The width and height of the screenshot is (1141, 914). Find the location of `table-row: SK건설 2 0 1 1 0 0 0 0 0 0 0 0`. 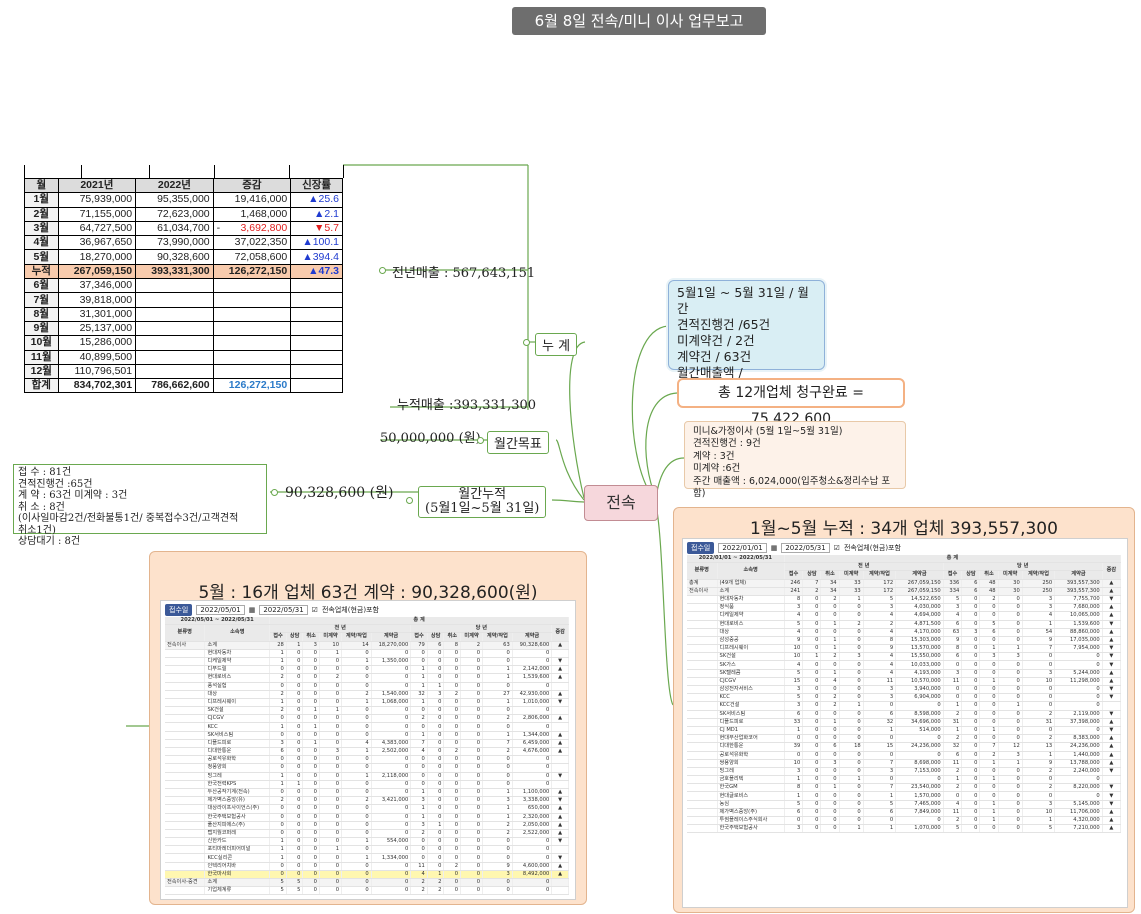

table-row: SK건설 2 0 1 1 0 0 0 0 0 0 0 0 is located at coordinates (367, 711).